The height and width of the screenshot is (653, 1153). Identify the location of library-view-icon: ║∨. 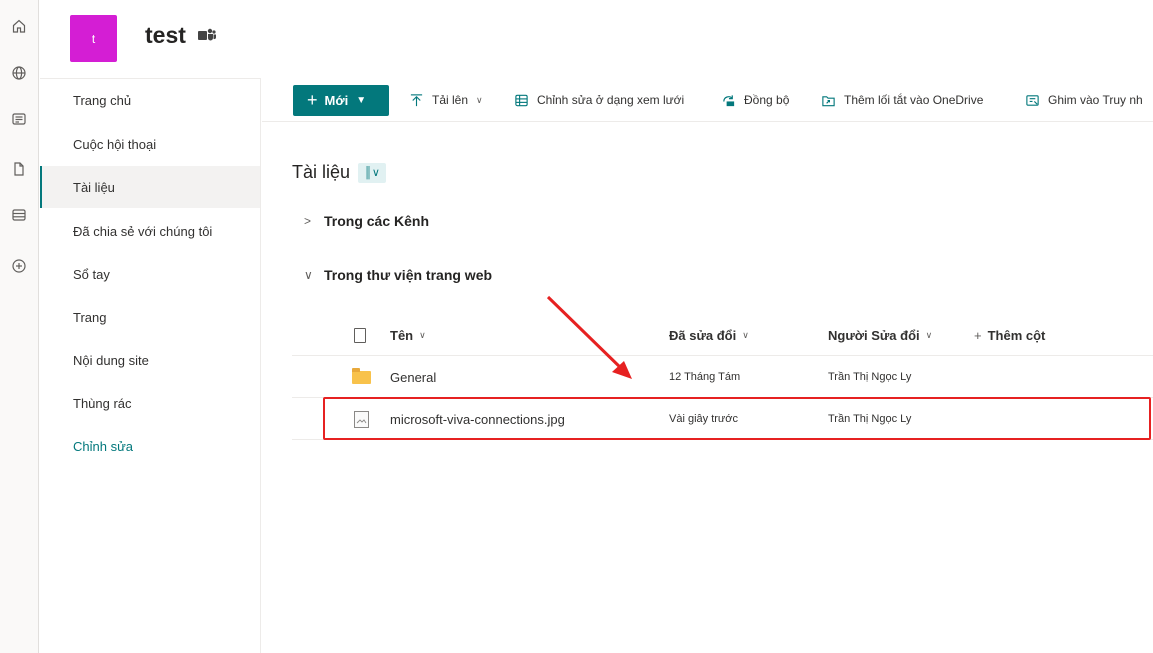
(372, 172).